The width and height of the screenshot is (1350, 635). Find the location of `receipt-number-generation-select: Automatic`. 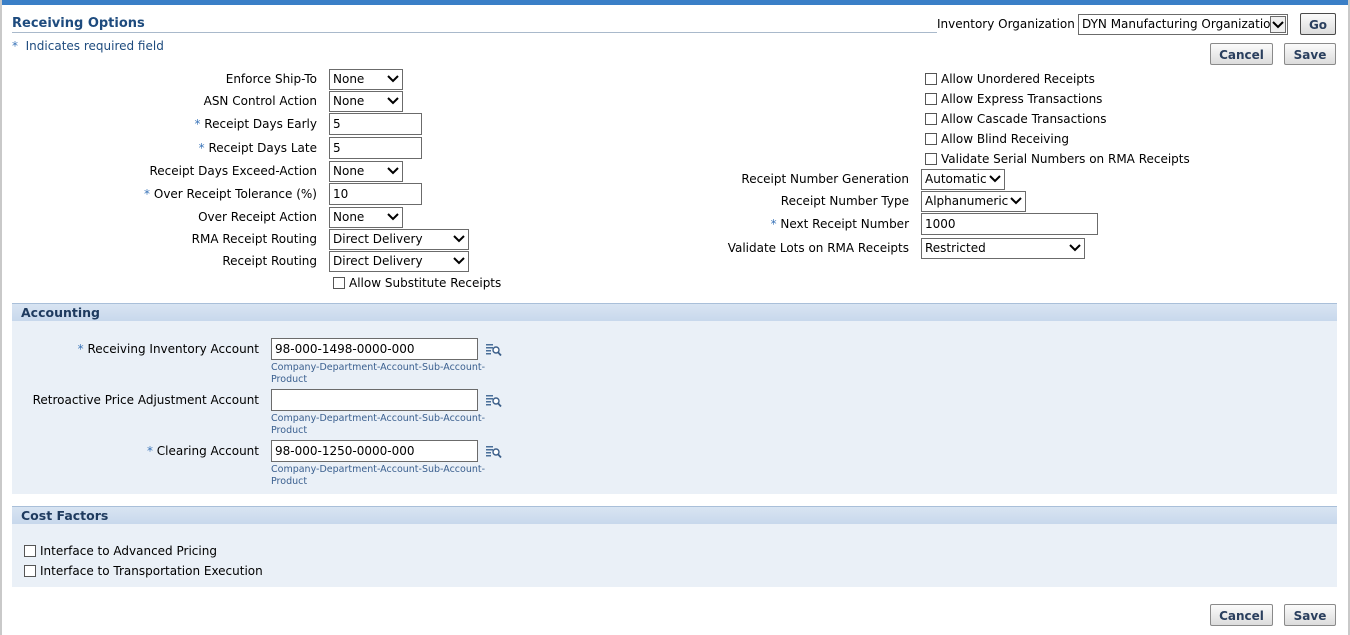

receipt-number-generation-select: Automatic is located at coordinates (963, 179).